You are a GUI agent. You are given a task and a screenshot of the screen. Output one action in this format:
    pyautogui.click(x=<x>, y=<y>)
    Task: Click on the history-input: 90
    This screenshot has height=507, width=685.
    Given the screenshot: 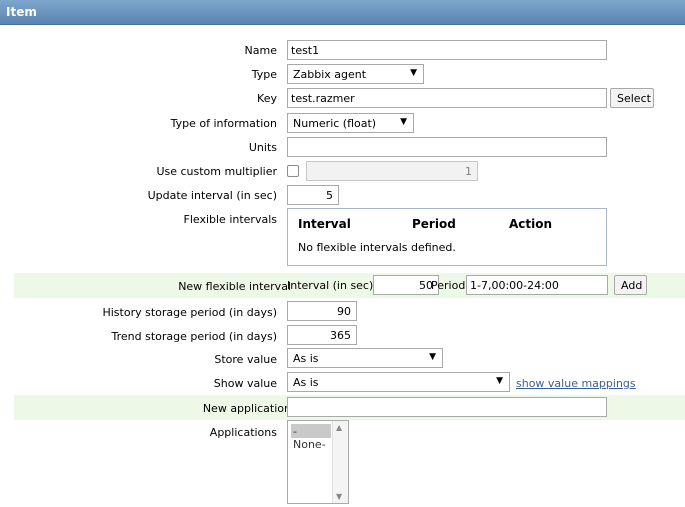 What is the action you would take?
    pyautogui.click(x=322, y=311)
    